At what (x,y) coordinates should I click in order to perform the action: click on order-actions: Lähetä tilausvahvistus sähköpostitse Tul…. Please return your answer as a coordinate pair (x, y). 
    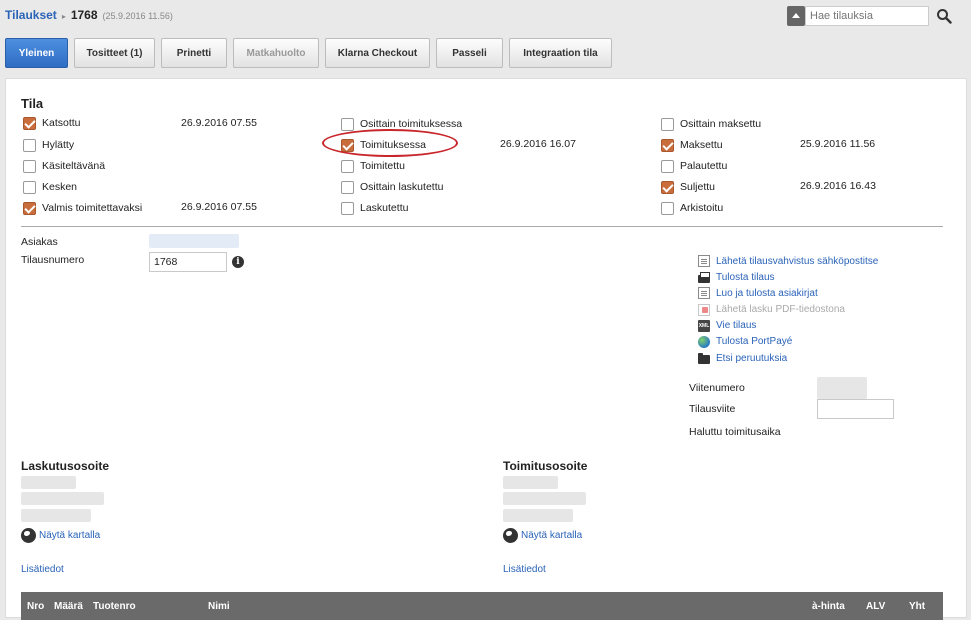
    Looking at the image, I should click on (788, 309).